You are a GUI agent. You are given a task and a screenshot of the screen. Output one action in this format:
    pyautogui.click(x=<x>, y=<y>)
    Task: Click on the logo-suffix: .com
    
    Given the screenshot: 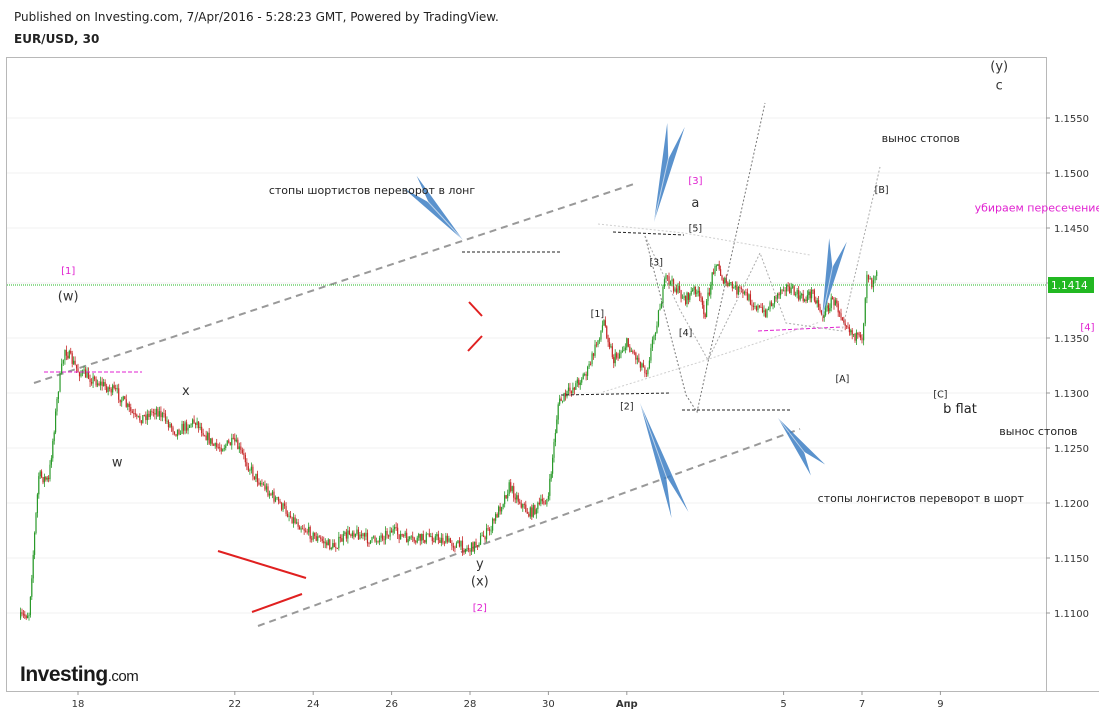 What is the action you would take?
    pyautogui.click(x=123, y=676)
    